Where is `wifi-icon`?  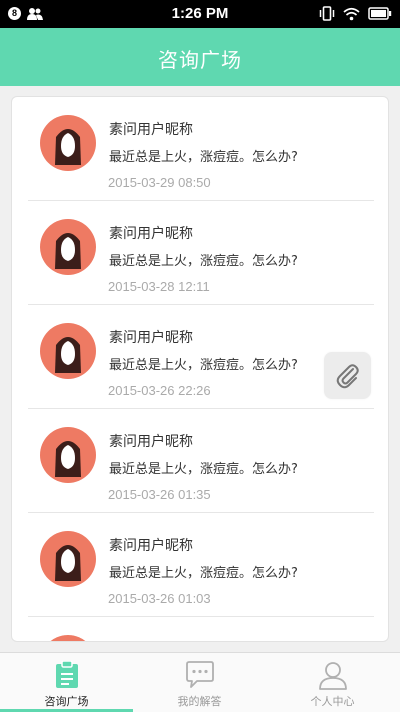 wifi-icon is located at coordinates (351, 13).